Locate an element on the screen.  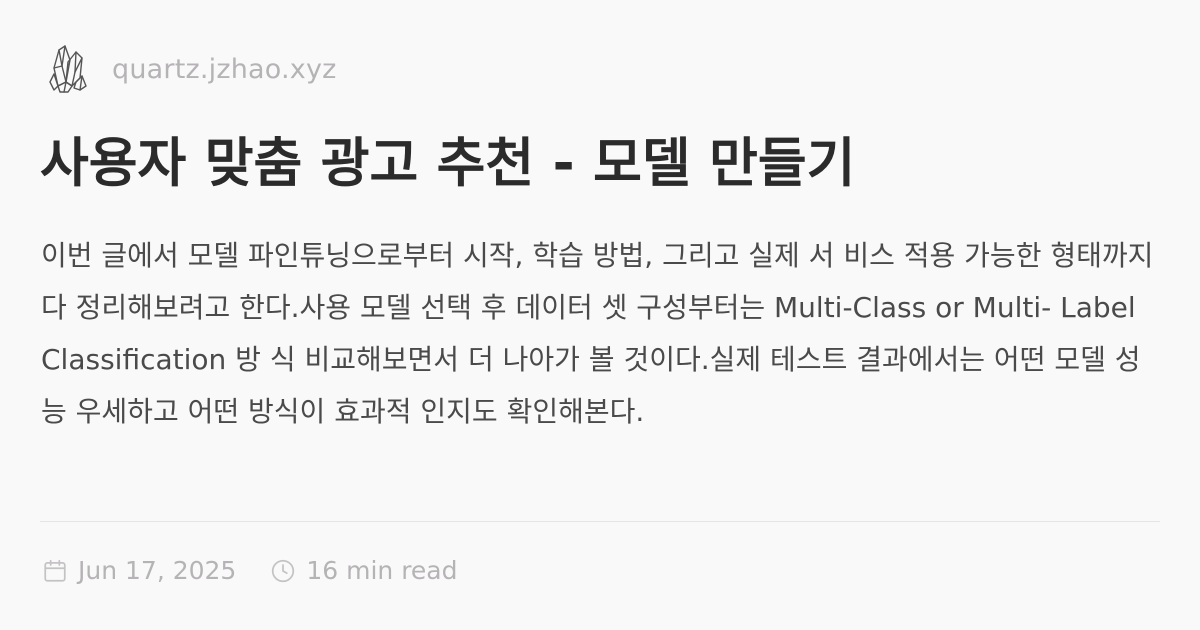
post-meta: Jun 17, 2025 16 min read is located at coordinates (250, 570).